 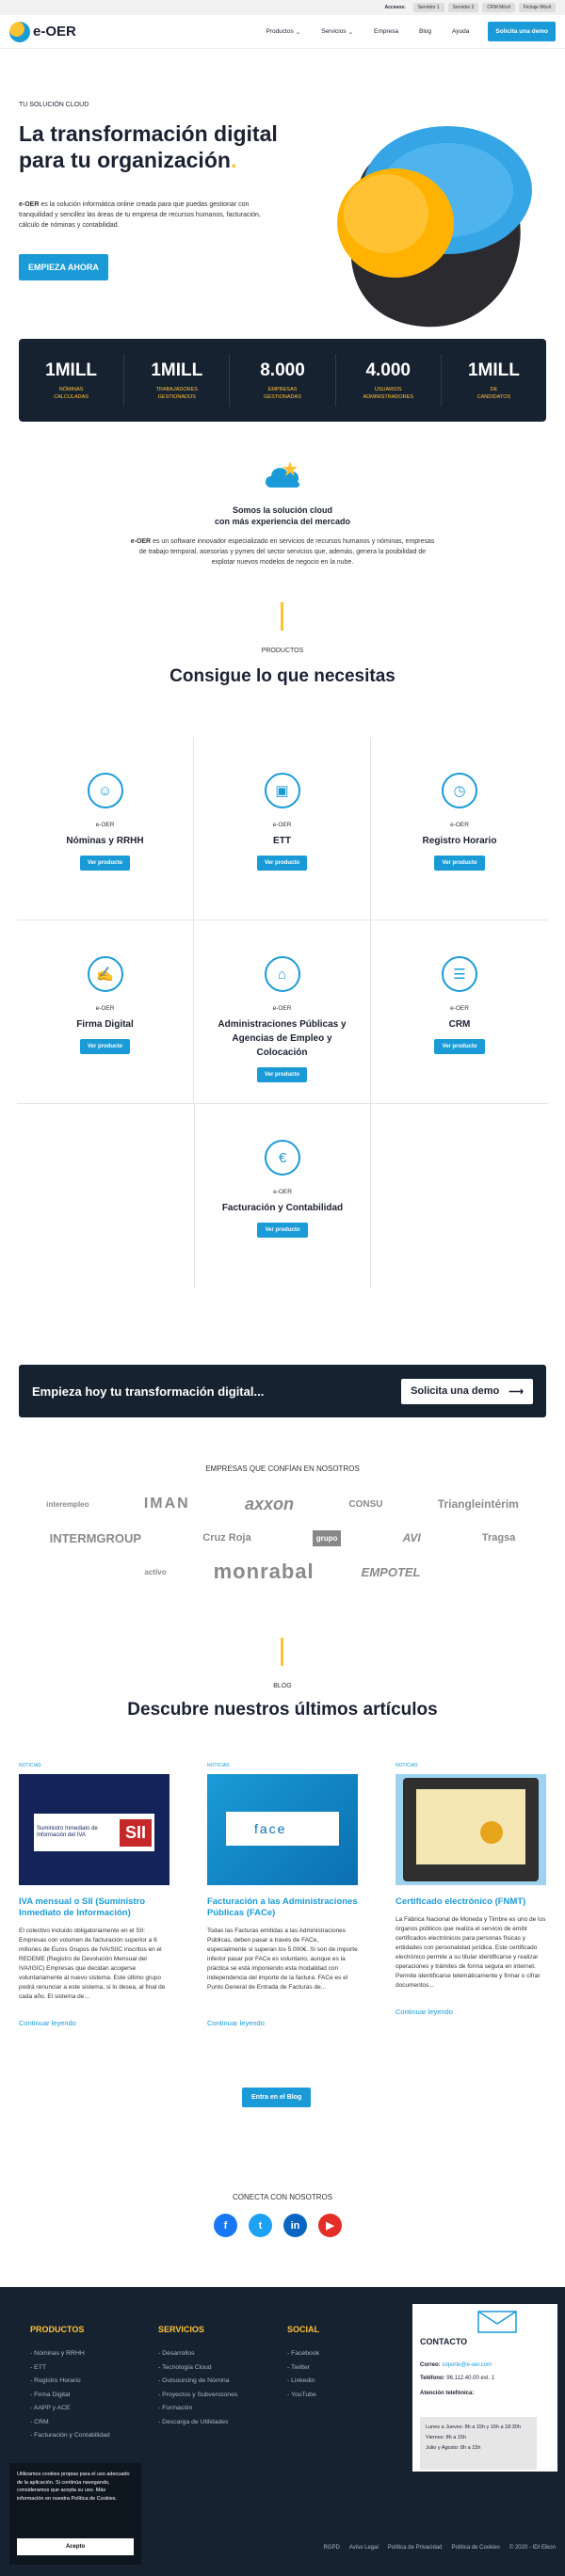 I want to click on legal-link-rgpd: RGPD, so click(x=332, y=2548).